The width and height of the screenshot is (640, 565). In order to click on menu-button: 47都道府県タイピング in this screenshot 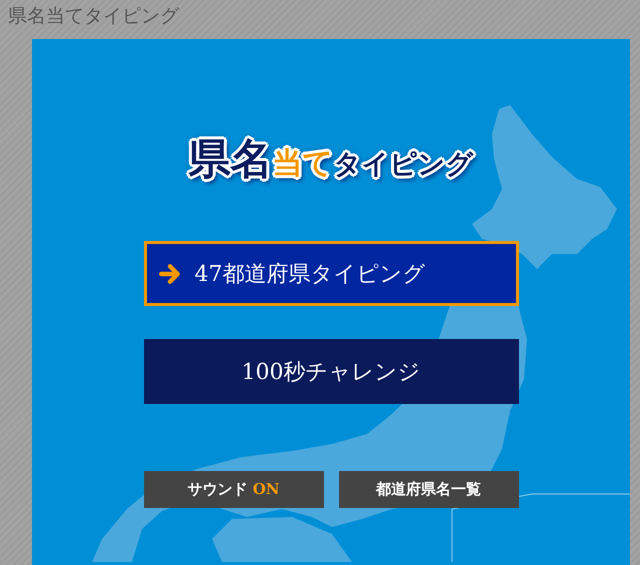, I will do `click(331, 273)`.